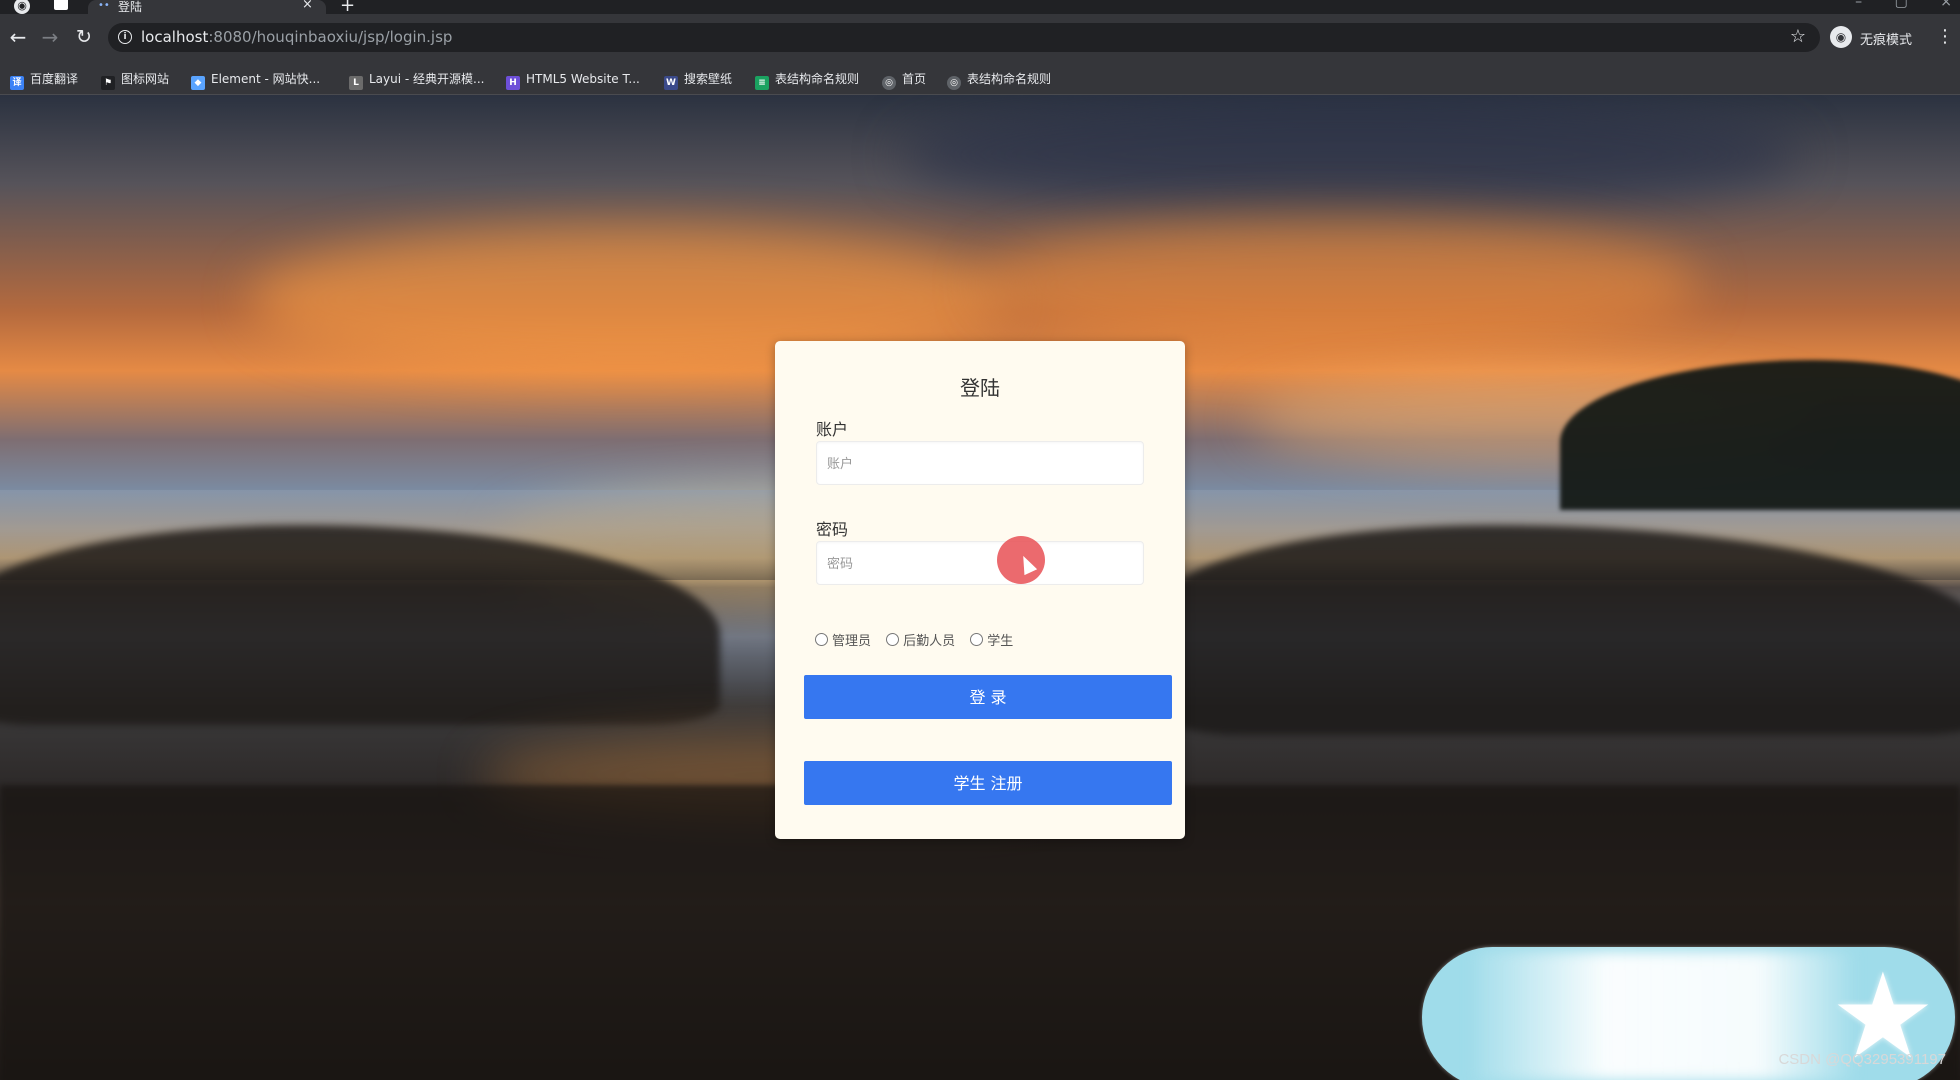  I want to click on role-logistics-option: 后勤人员, so click(920, 639).